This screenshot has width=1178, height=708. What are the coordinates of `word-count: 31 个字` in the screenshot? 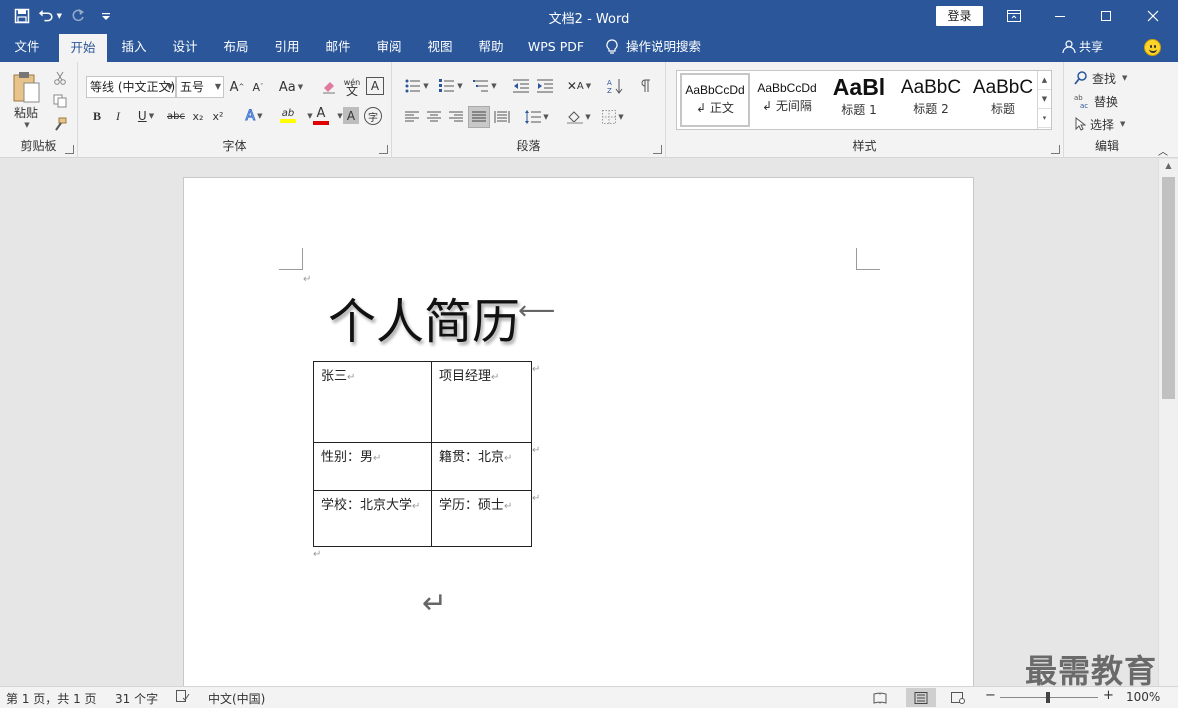 It's located at (136, 698).